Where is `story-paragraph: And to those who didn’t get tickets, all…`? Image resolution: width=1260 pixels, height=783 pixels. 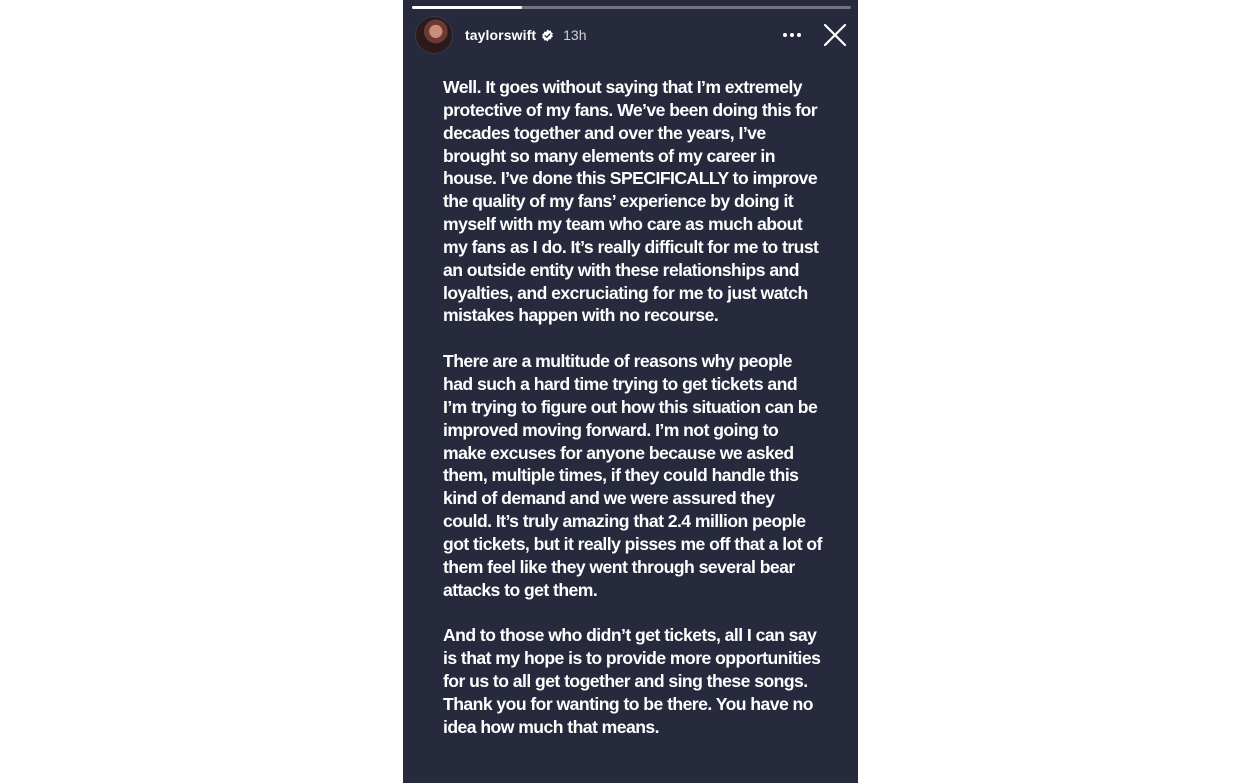
story-paragraph: And to those who didn’t get tickets, all… is located at coordinates (632, 681).